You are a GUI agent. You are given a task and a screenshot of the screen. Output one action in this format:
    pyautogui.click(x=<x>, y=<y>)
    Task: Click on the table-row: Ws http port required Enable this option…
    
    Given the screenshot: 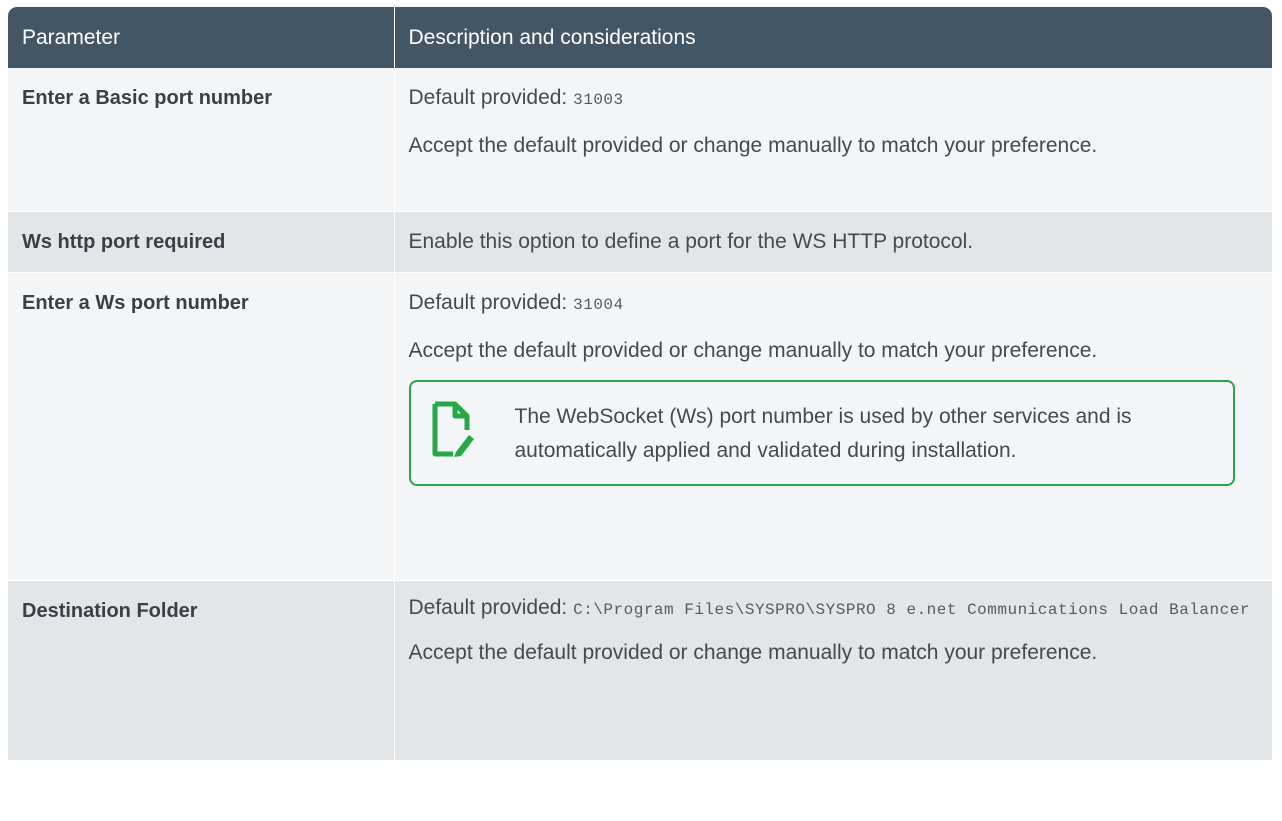 What is the action you would take?
    pyautogui.click(x=640, y=242)
    